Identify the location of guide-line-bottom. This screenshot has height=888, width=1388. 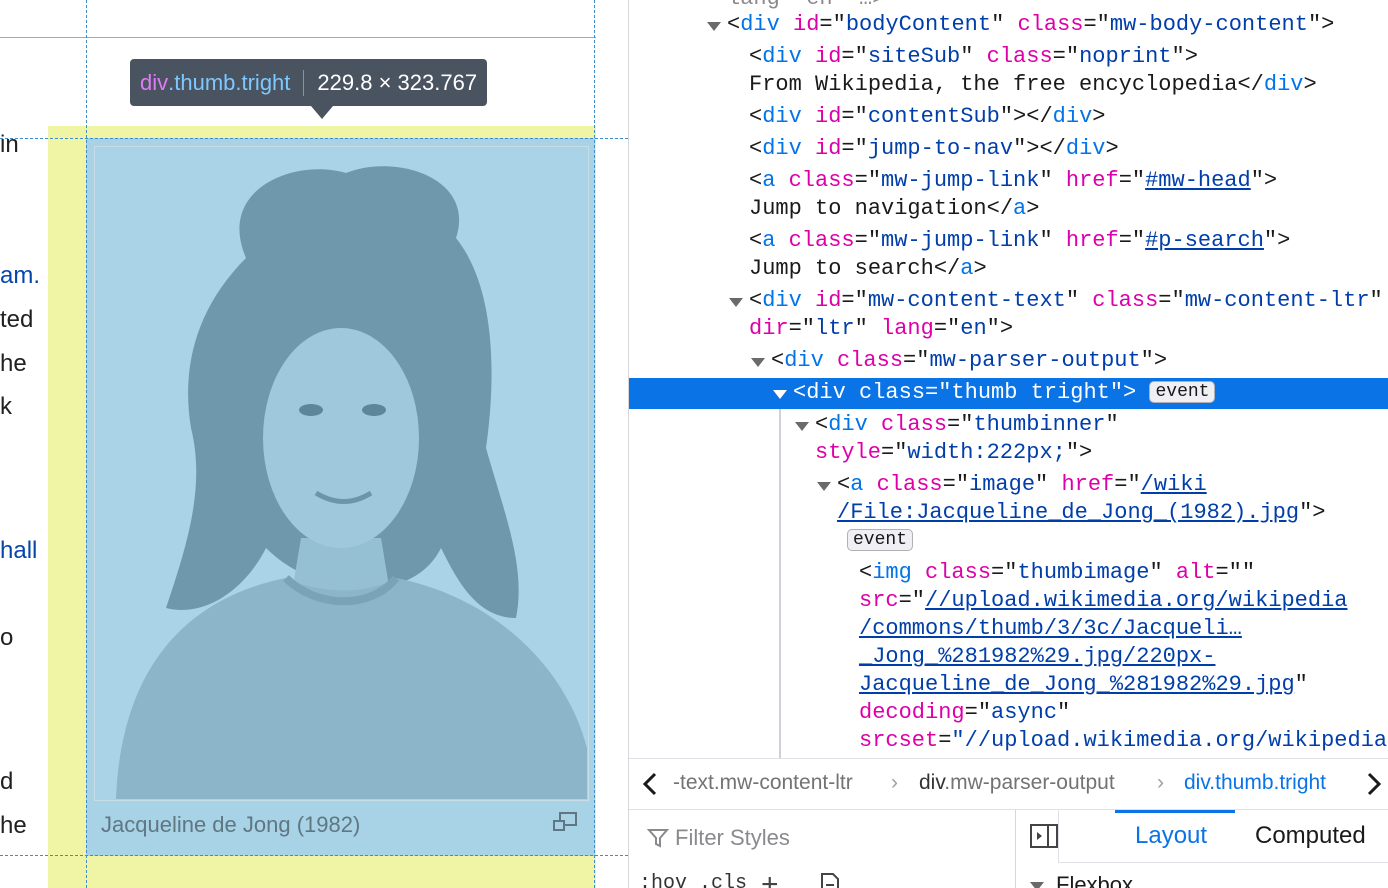
(314, 855).